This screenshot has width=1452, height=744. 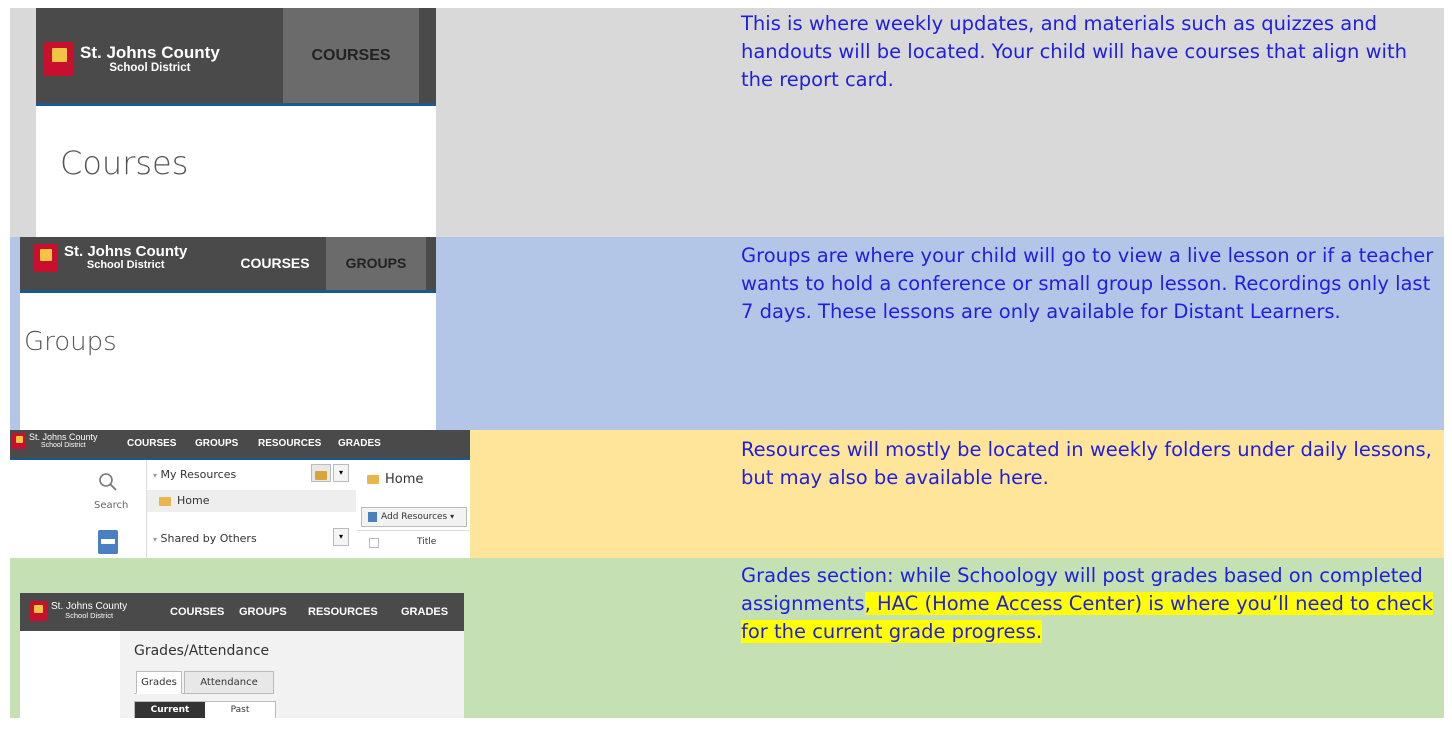 I want to click on home-folder-item: Home, so click(x=251, y=501).